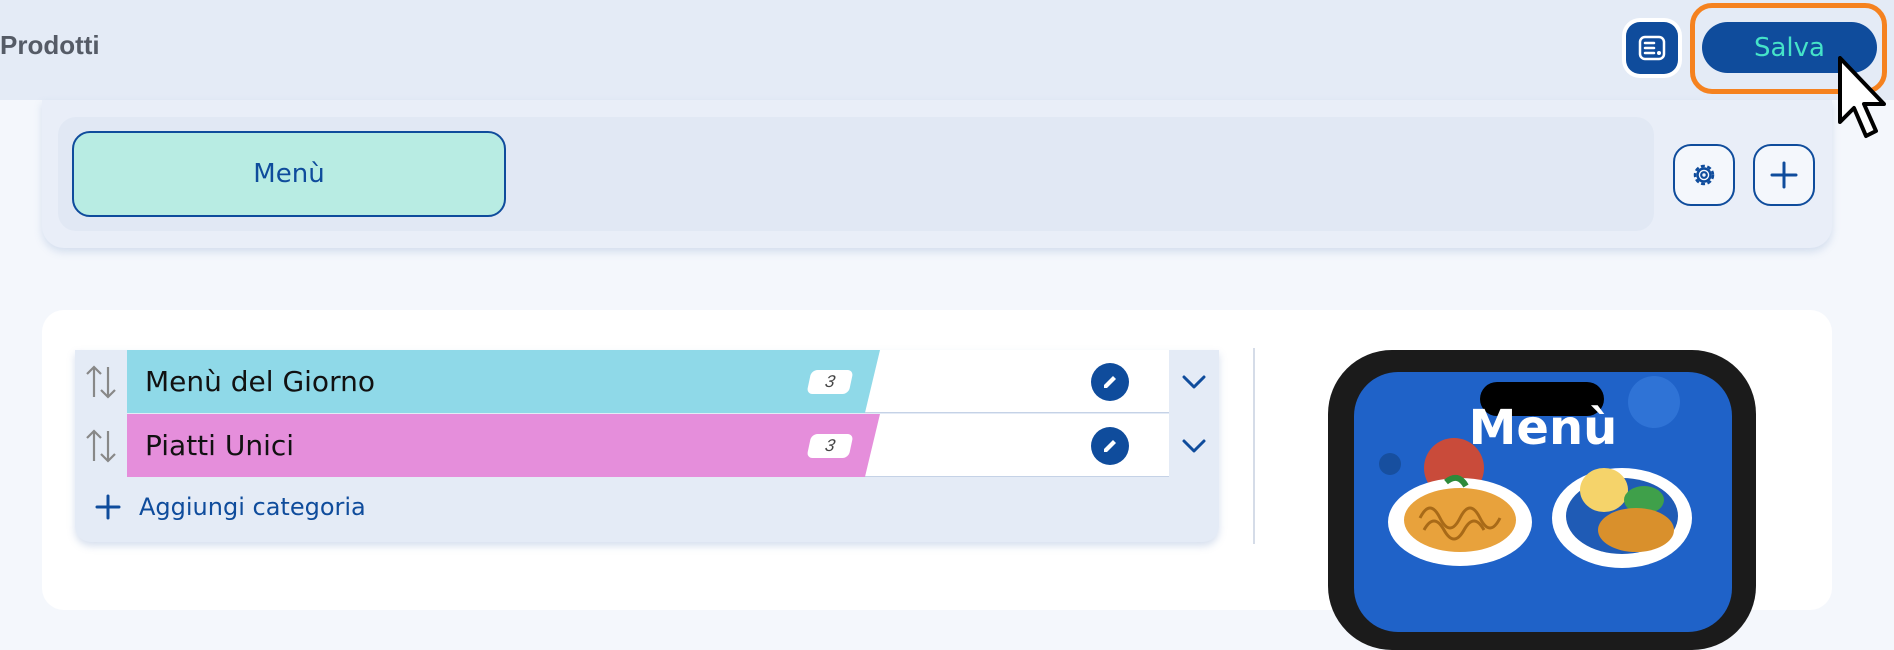  Describe the element at coordinates (647, 445) in the screenshot. I see `category-row: Piatti Unici 3` at that location.